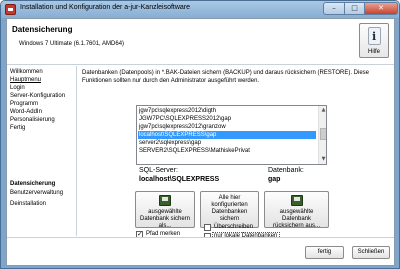 The width and height of the screenshot is (400, 269). What do you see at coordinates (72, 44) in the screenshot?
I see `os-version-text: Windows 7 Ultimate (6.1.7601, AMD64)` at bounding box center [72, 44].